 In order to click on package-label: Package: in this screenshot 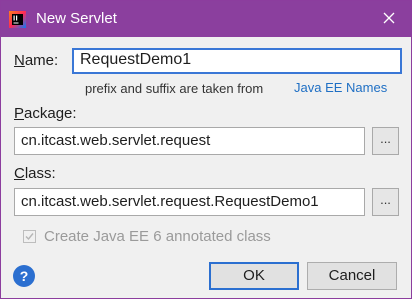, I will do `click(45, 113)`.